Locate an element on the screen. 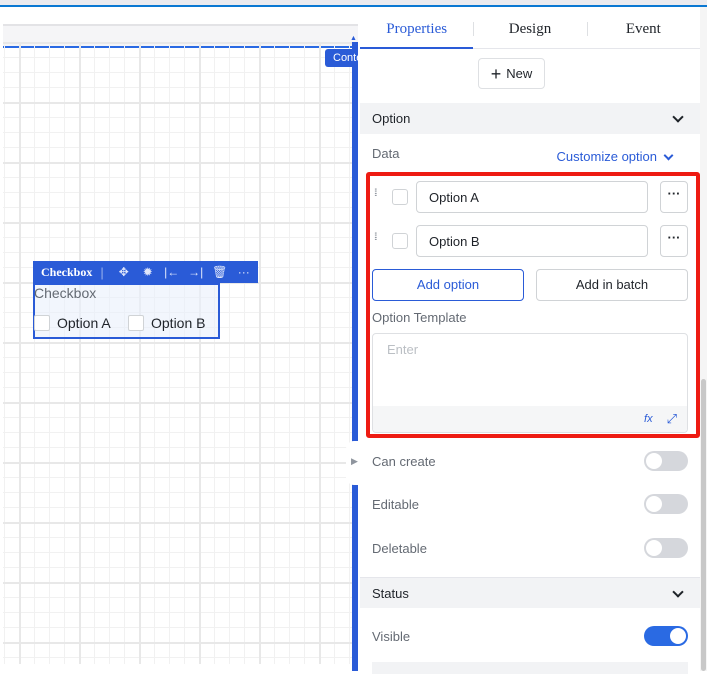 The width and height of the screenshot is (707, 674). editable-toggle is located at coordinates (666, 504).